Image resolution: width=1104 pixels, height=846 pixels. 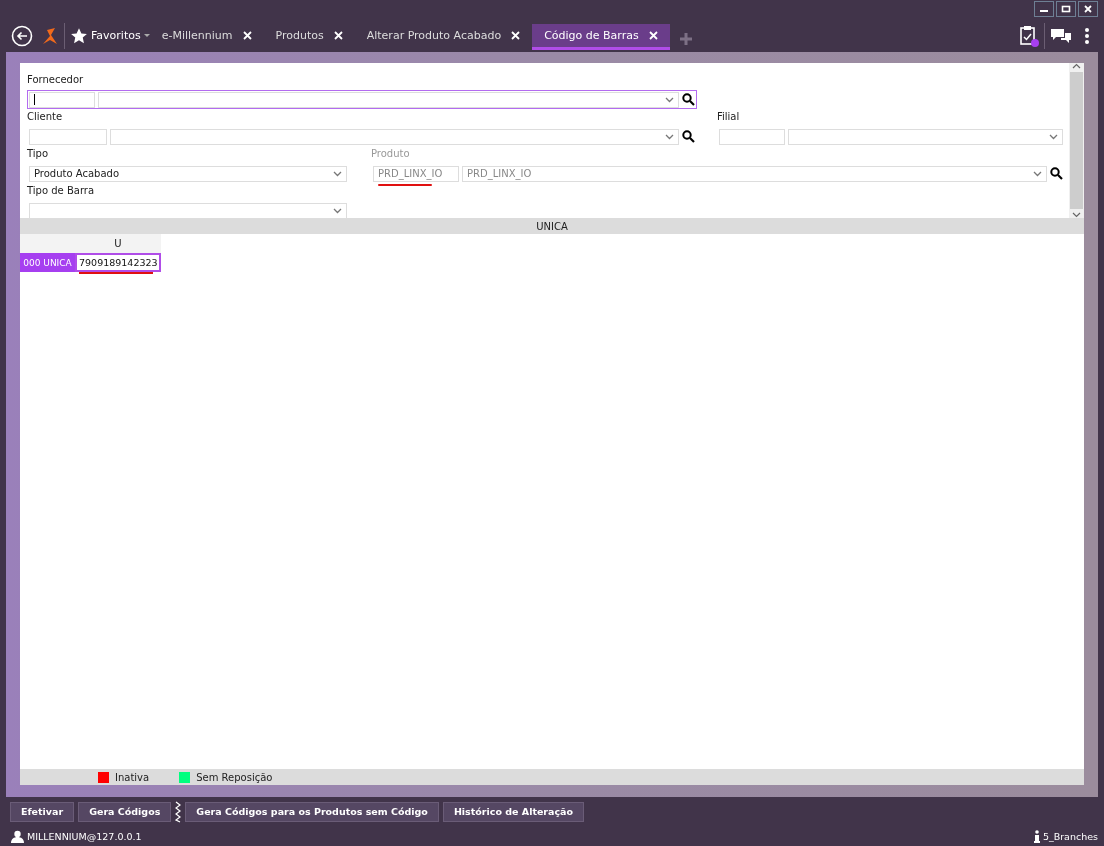 I want to click on close-button, so click(x=1088, y=9).